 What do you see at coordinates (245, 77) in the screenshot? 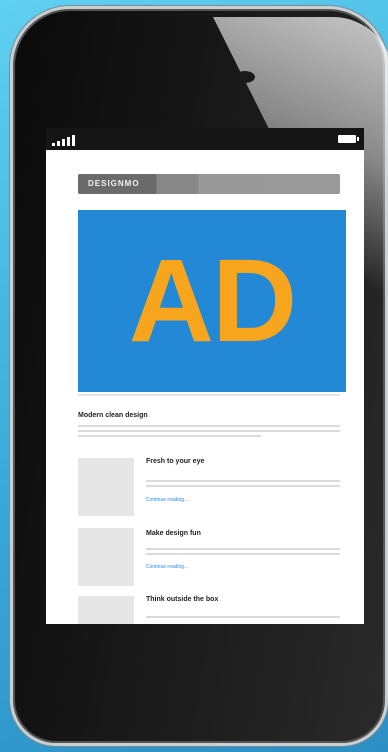
I see `front-camera` at bounding box center [245, 77].